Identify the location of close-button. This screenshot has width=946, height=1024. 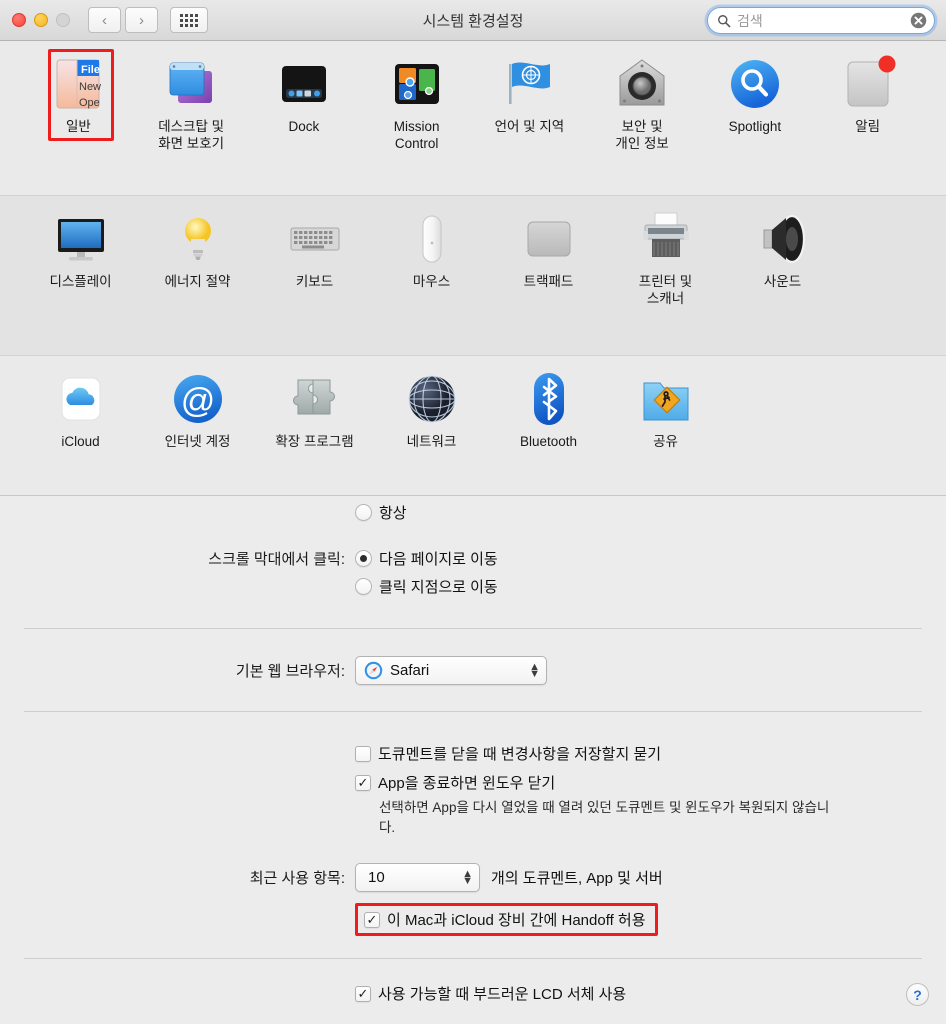
(19, 20).